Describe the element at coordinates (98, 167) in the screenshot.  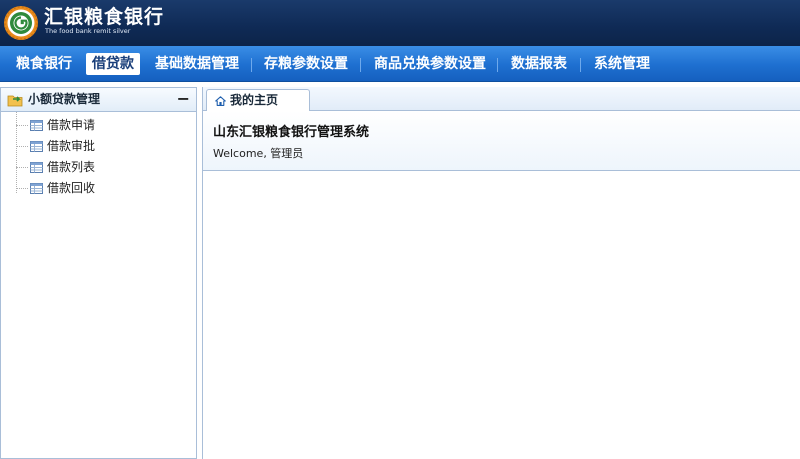
I see `sidebar-item-loan-list: 借款列表` at that location.